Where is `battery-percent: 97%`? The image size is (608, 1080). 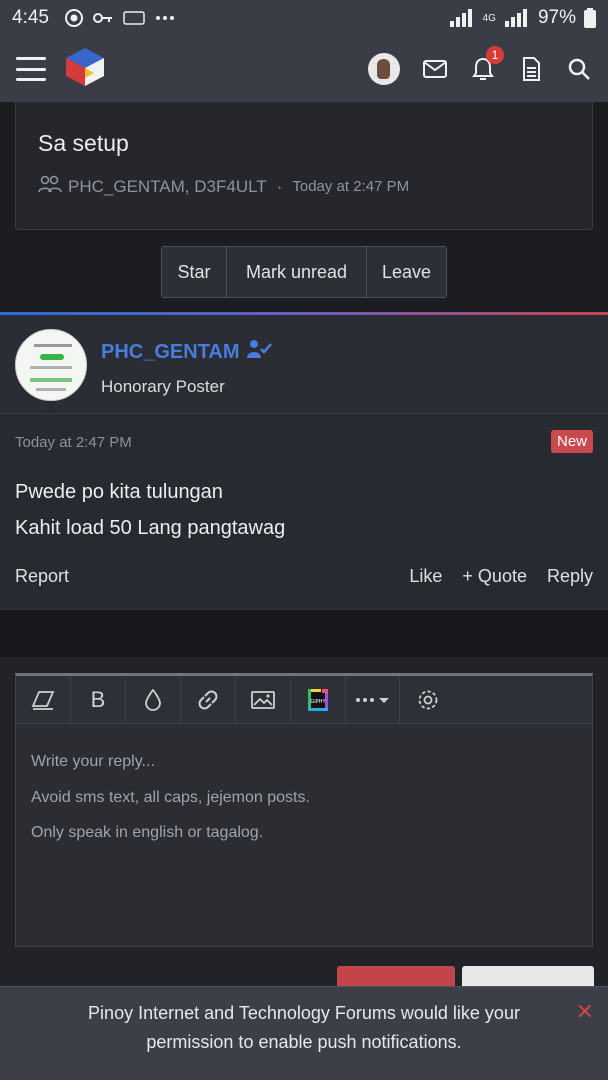
battery-percent: 97% is located at coordinates (556, 17).